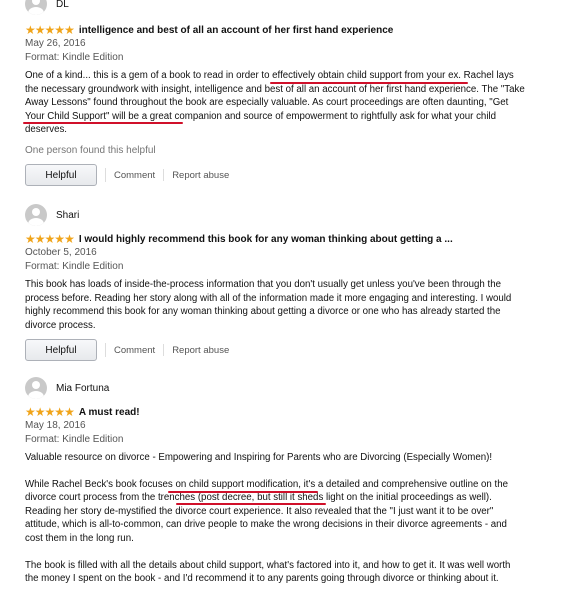  Describe the element at coordinates (61, 252) in the screenshot. I see `review-date: October 5, 2016` at that location.